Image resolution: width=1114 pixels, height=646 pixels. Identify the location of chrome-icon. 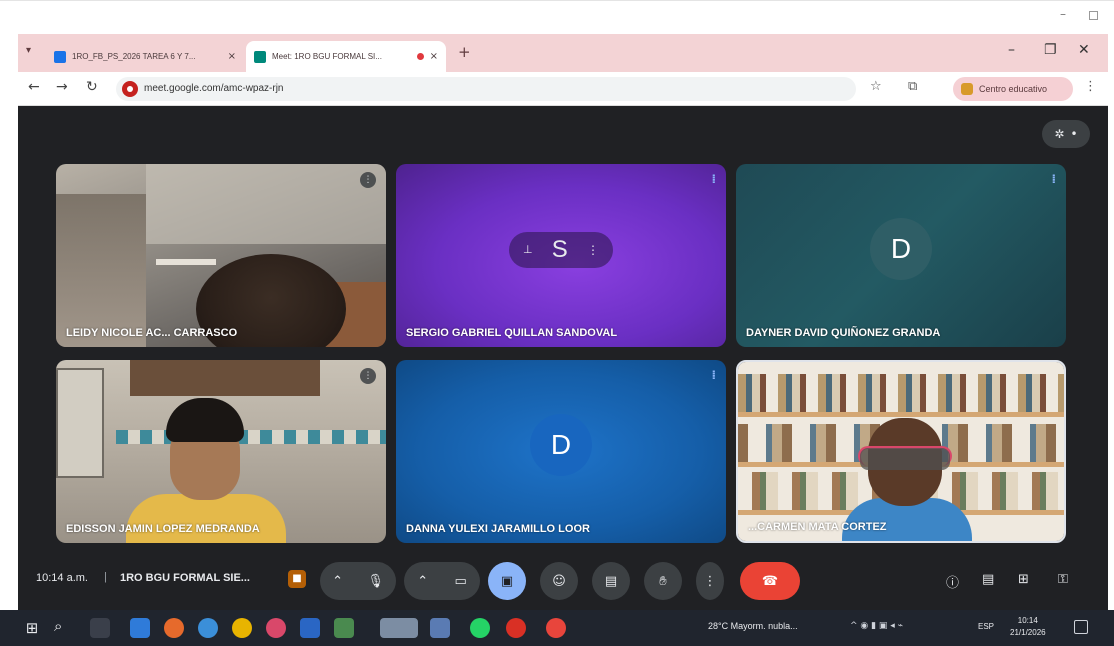
(242, 628).